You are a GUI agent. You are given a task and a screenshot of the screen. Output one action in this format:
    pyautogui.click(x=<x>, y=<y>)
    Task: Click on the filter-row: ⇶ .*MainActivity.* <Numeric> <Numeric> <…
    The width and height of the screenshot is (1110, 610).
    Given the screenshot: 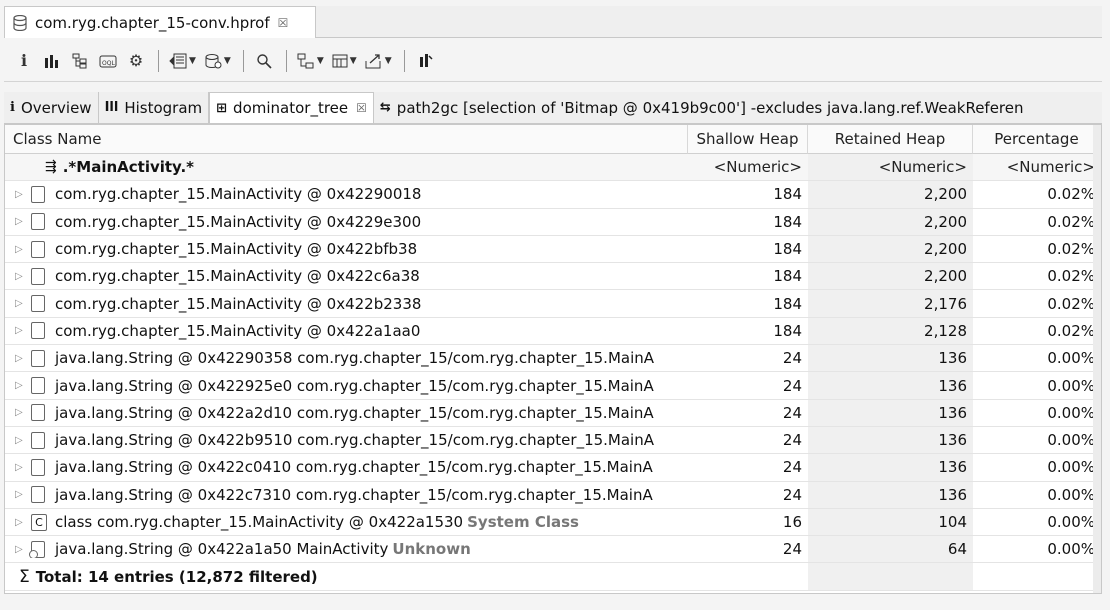 What is the action you would take?
    pyautogui.click(x=553, y=168)
    